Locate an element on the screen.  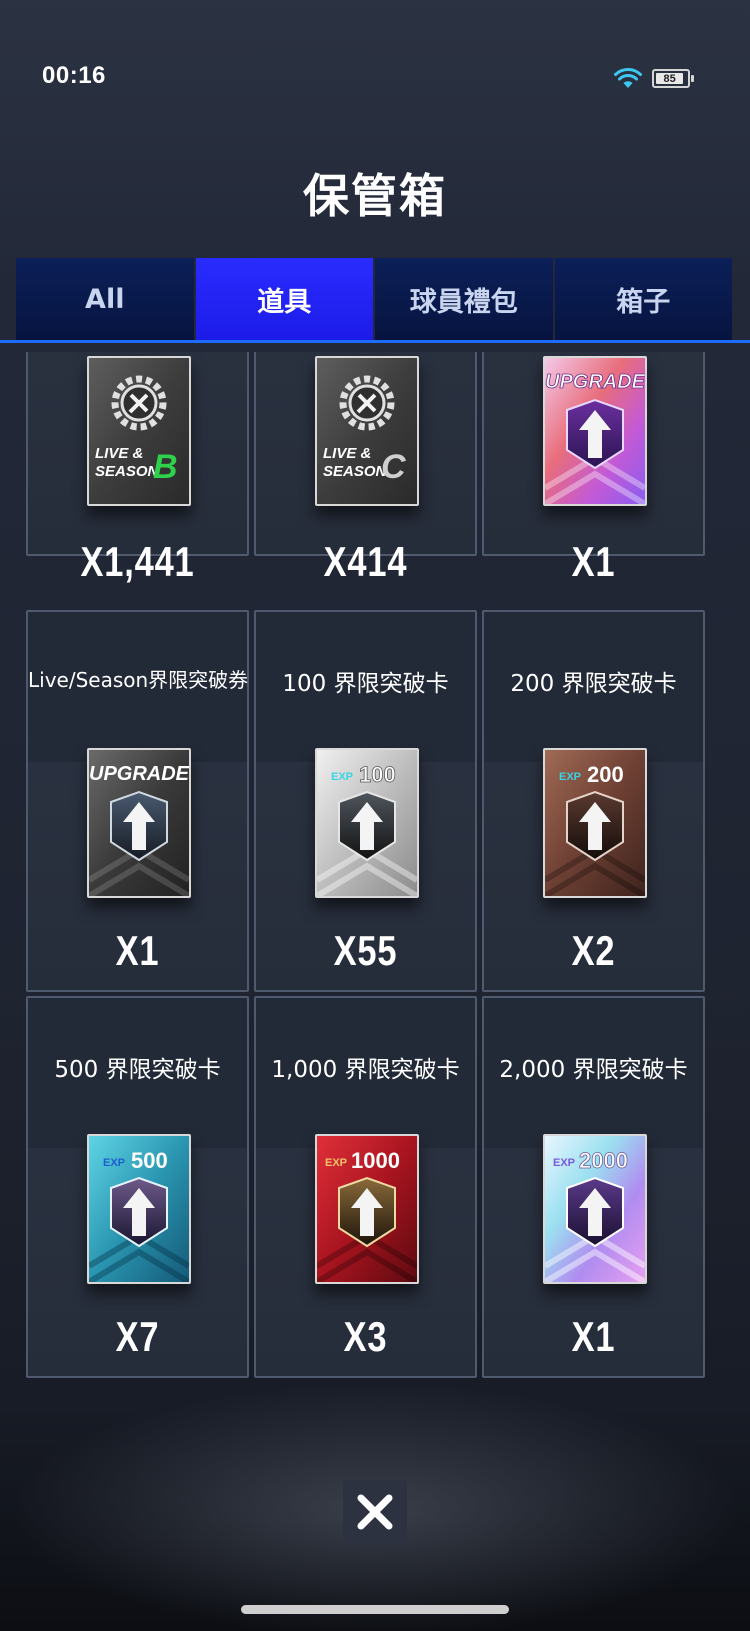
close-button is located at coordinates (375, 1512).